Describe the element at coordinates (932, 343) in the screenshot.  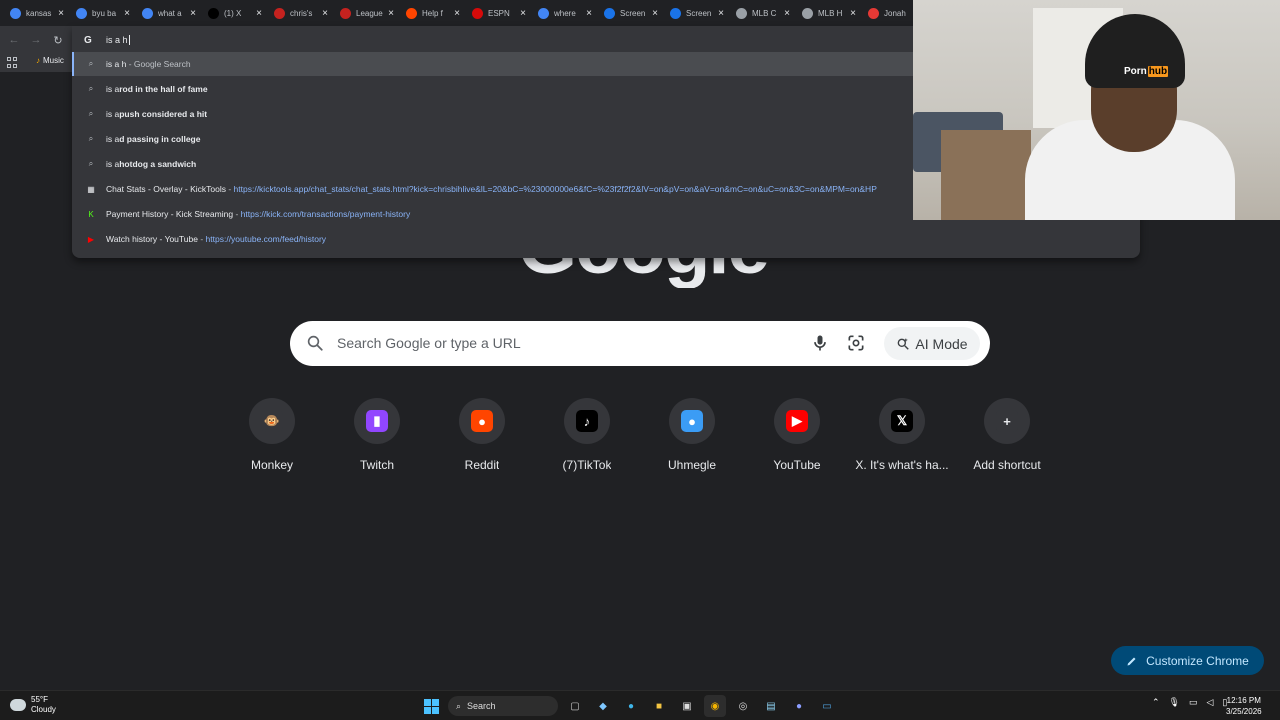
I see `ai-mode-button: AI Mode` at that location.